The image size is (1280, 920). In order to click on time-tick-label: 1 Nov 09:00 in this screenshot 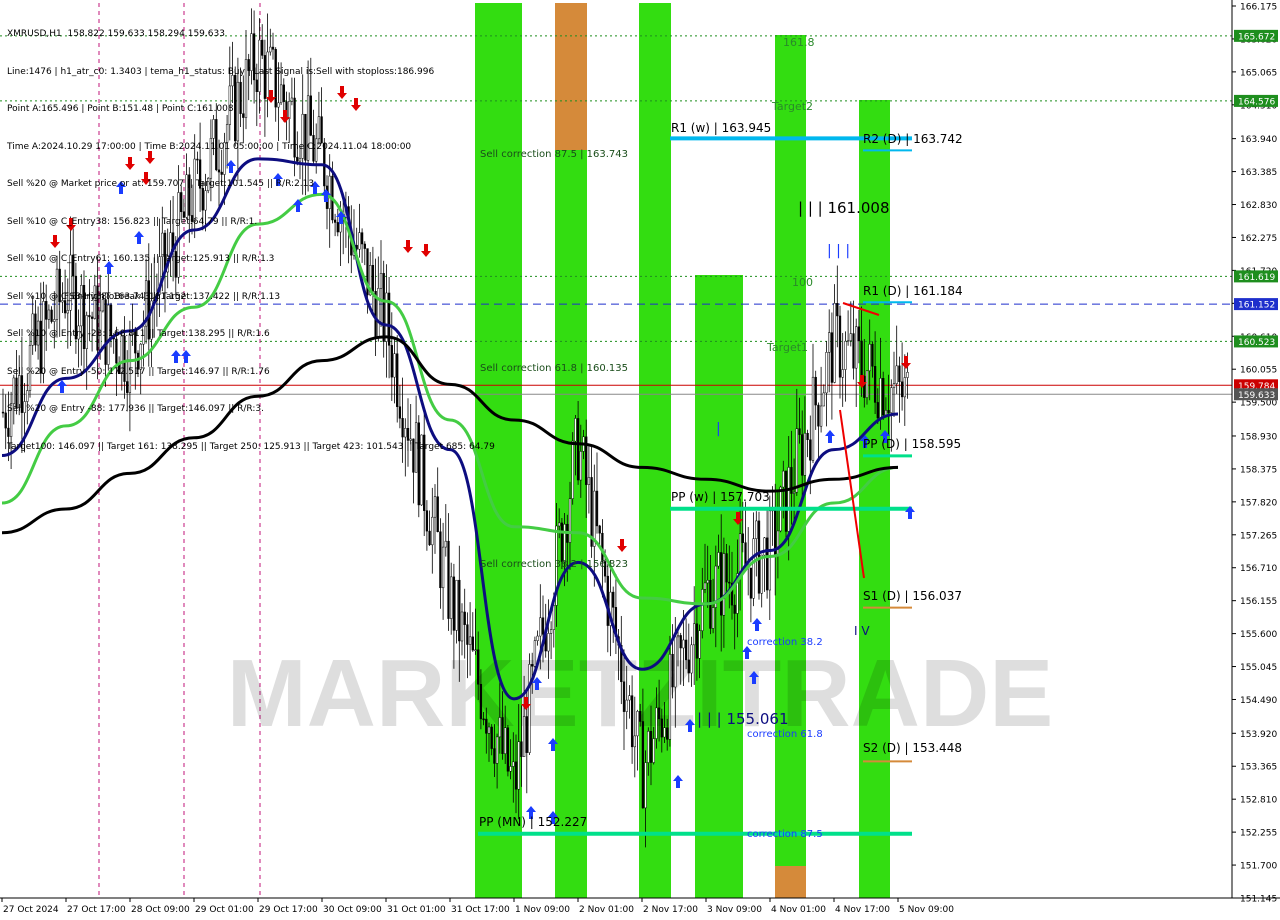, I will do `click(542, 910)`.